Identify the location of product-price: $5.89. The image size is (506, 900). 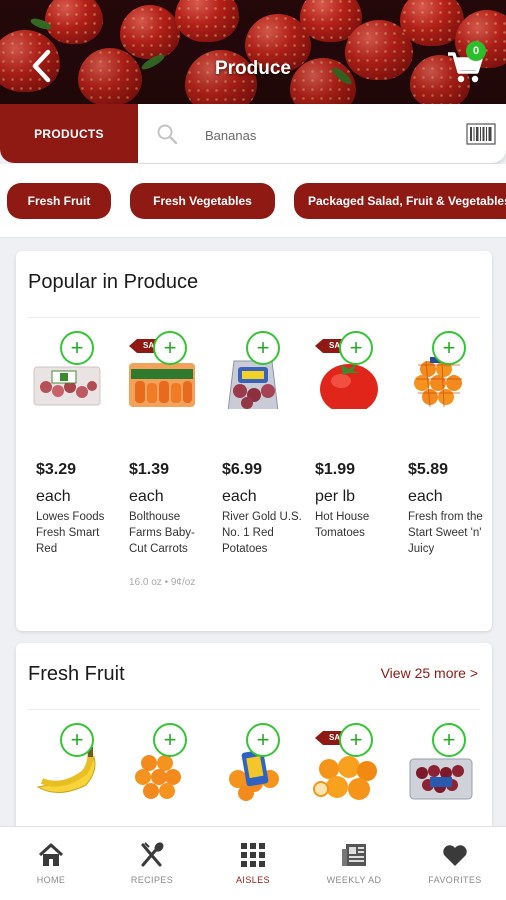
(428, 469).